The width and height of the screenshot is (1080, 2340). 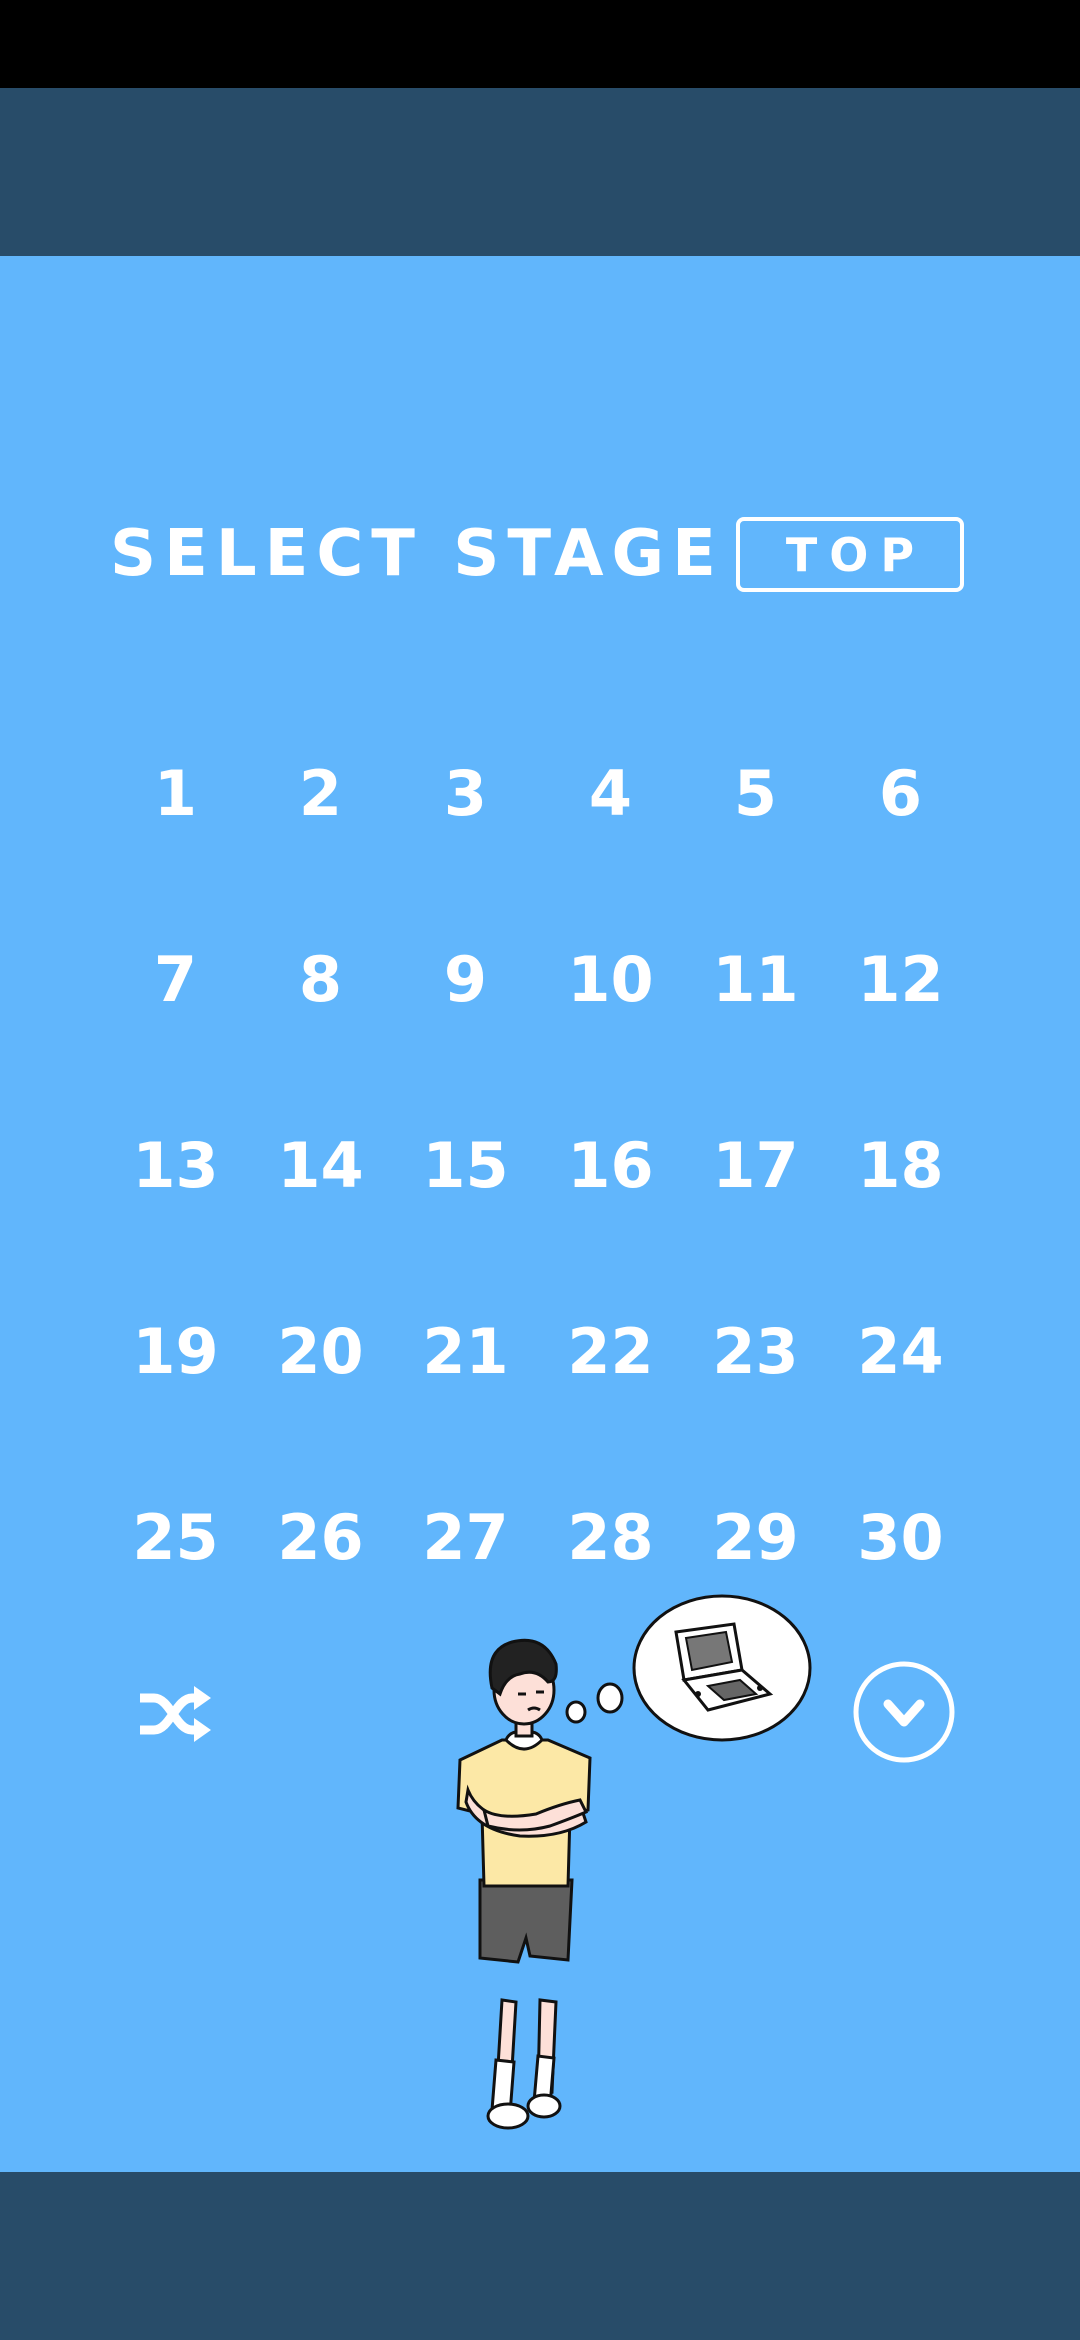 What do you see at coordinates (320, 1351) in the screenshot?
I see `stage-button-20: 20` at bounding box center [320, 1351].